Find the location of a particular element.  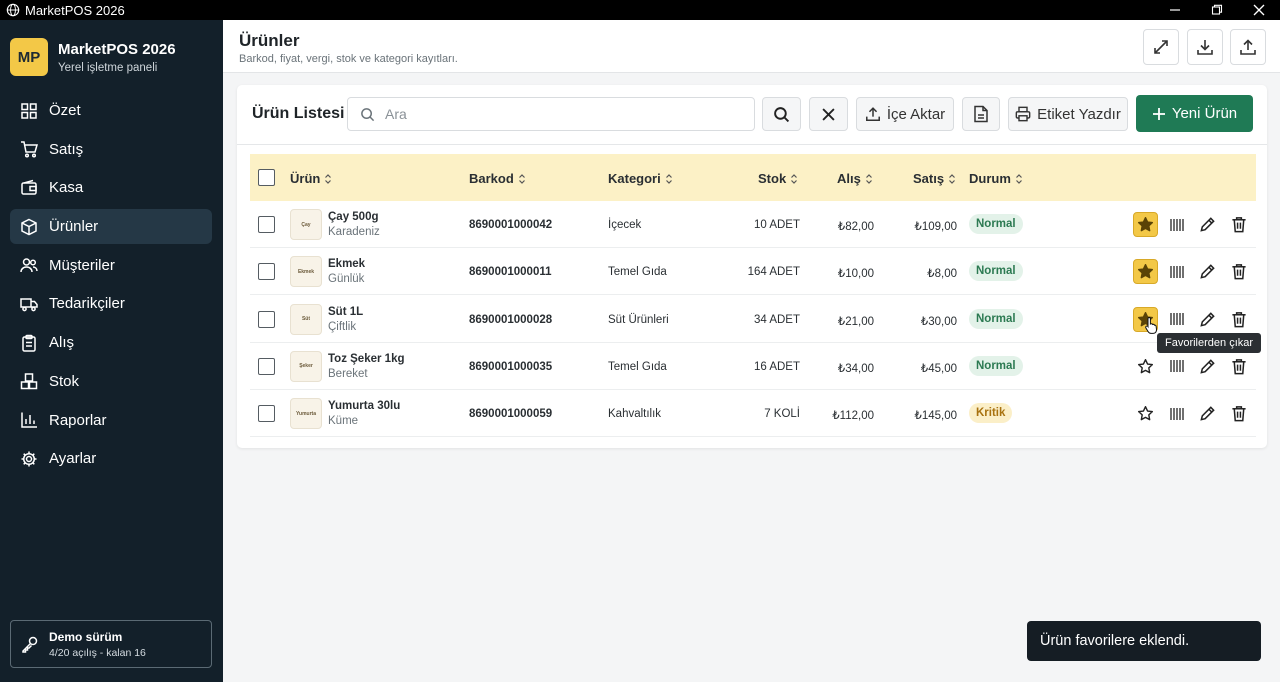

sidebar-item-alis: Alış is located at coordinates (111, 342).